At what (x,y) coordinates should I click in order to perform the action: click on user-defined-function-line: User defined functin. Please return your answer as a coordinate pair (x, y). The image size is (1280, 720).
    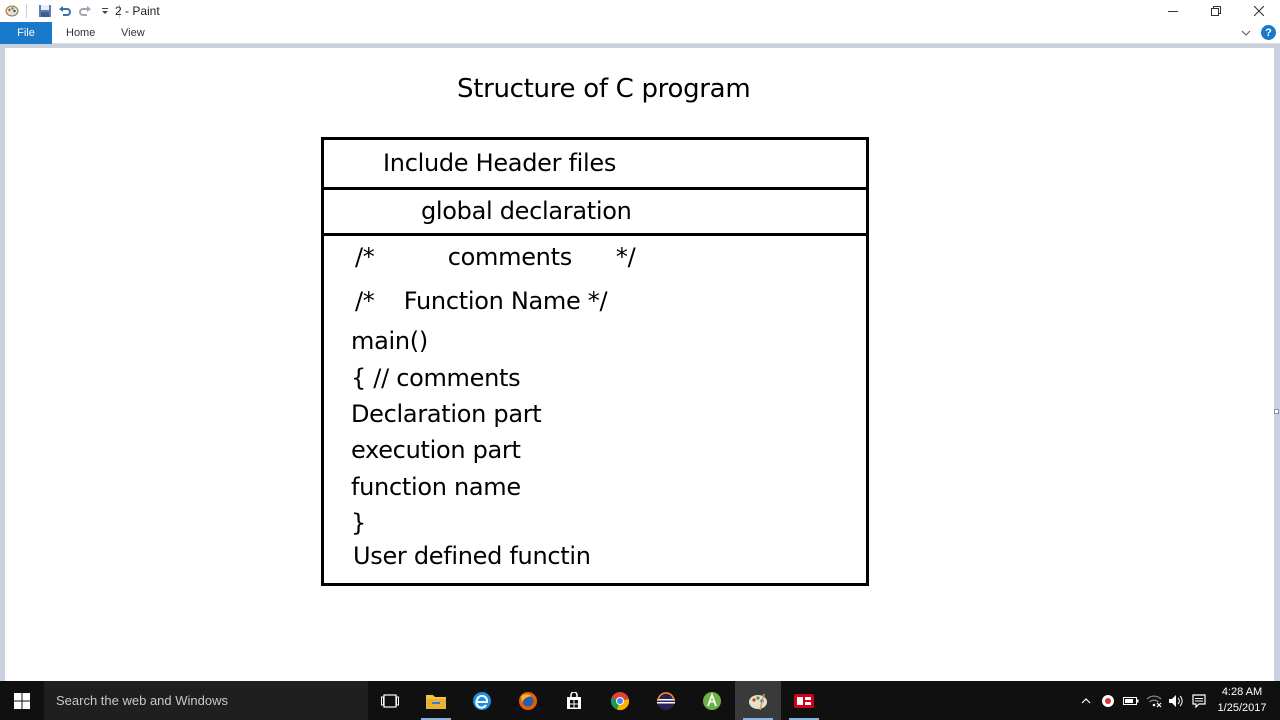
    Looking at the image, I should click on (472, 556).